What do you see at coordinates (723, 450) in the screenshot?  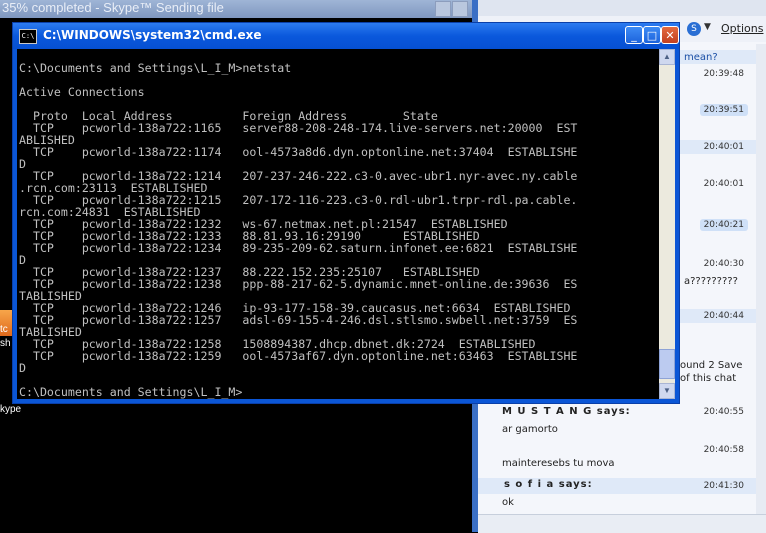 I see `message-time: 20:40:58` at bounding box center [723, 450].